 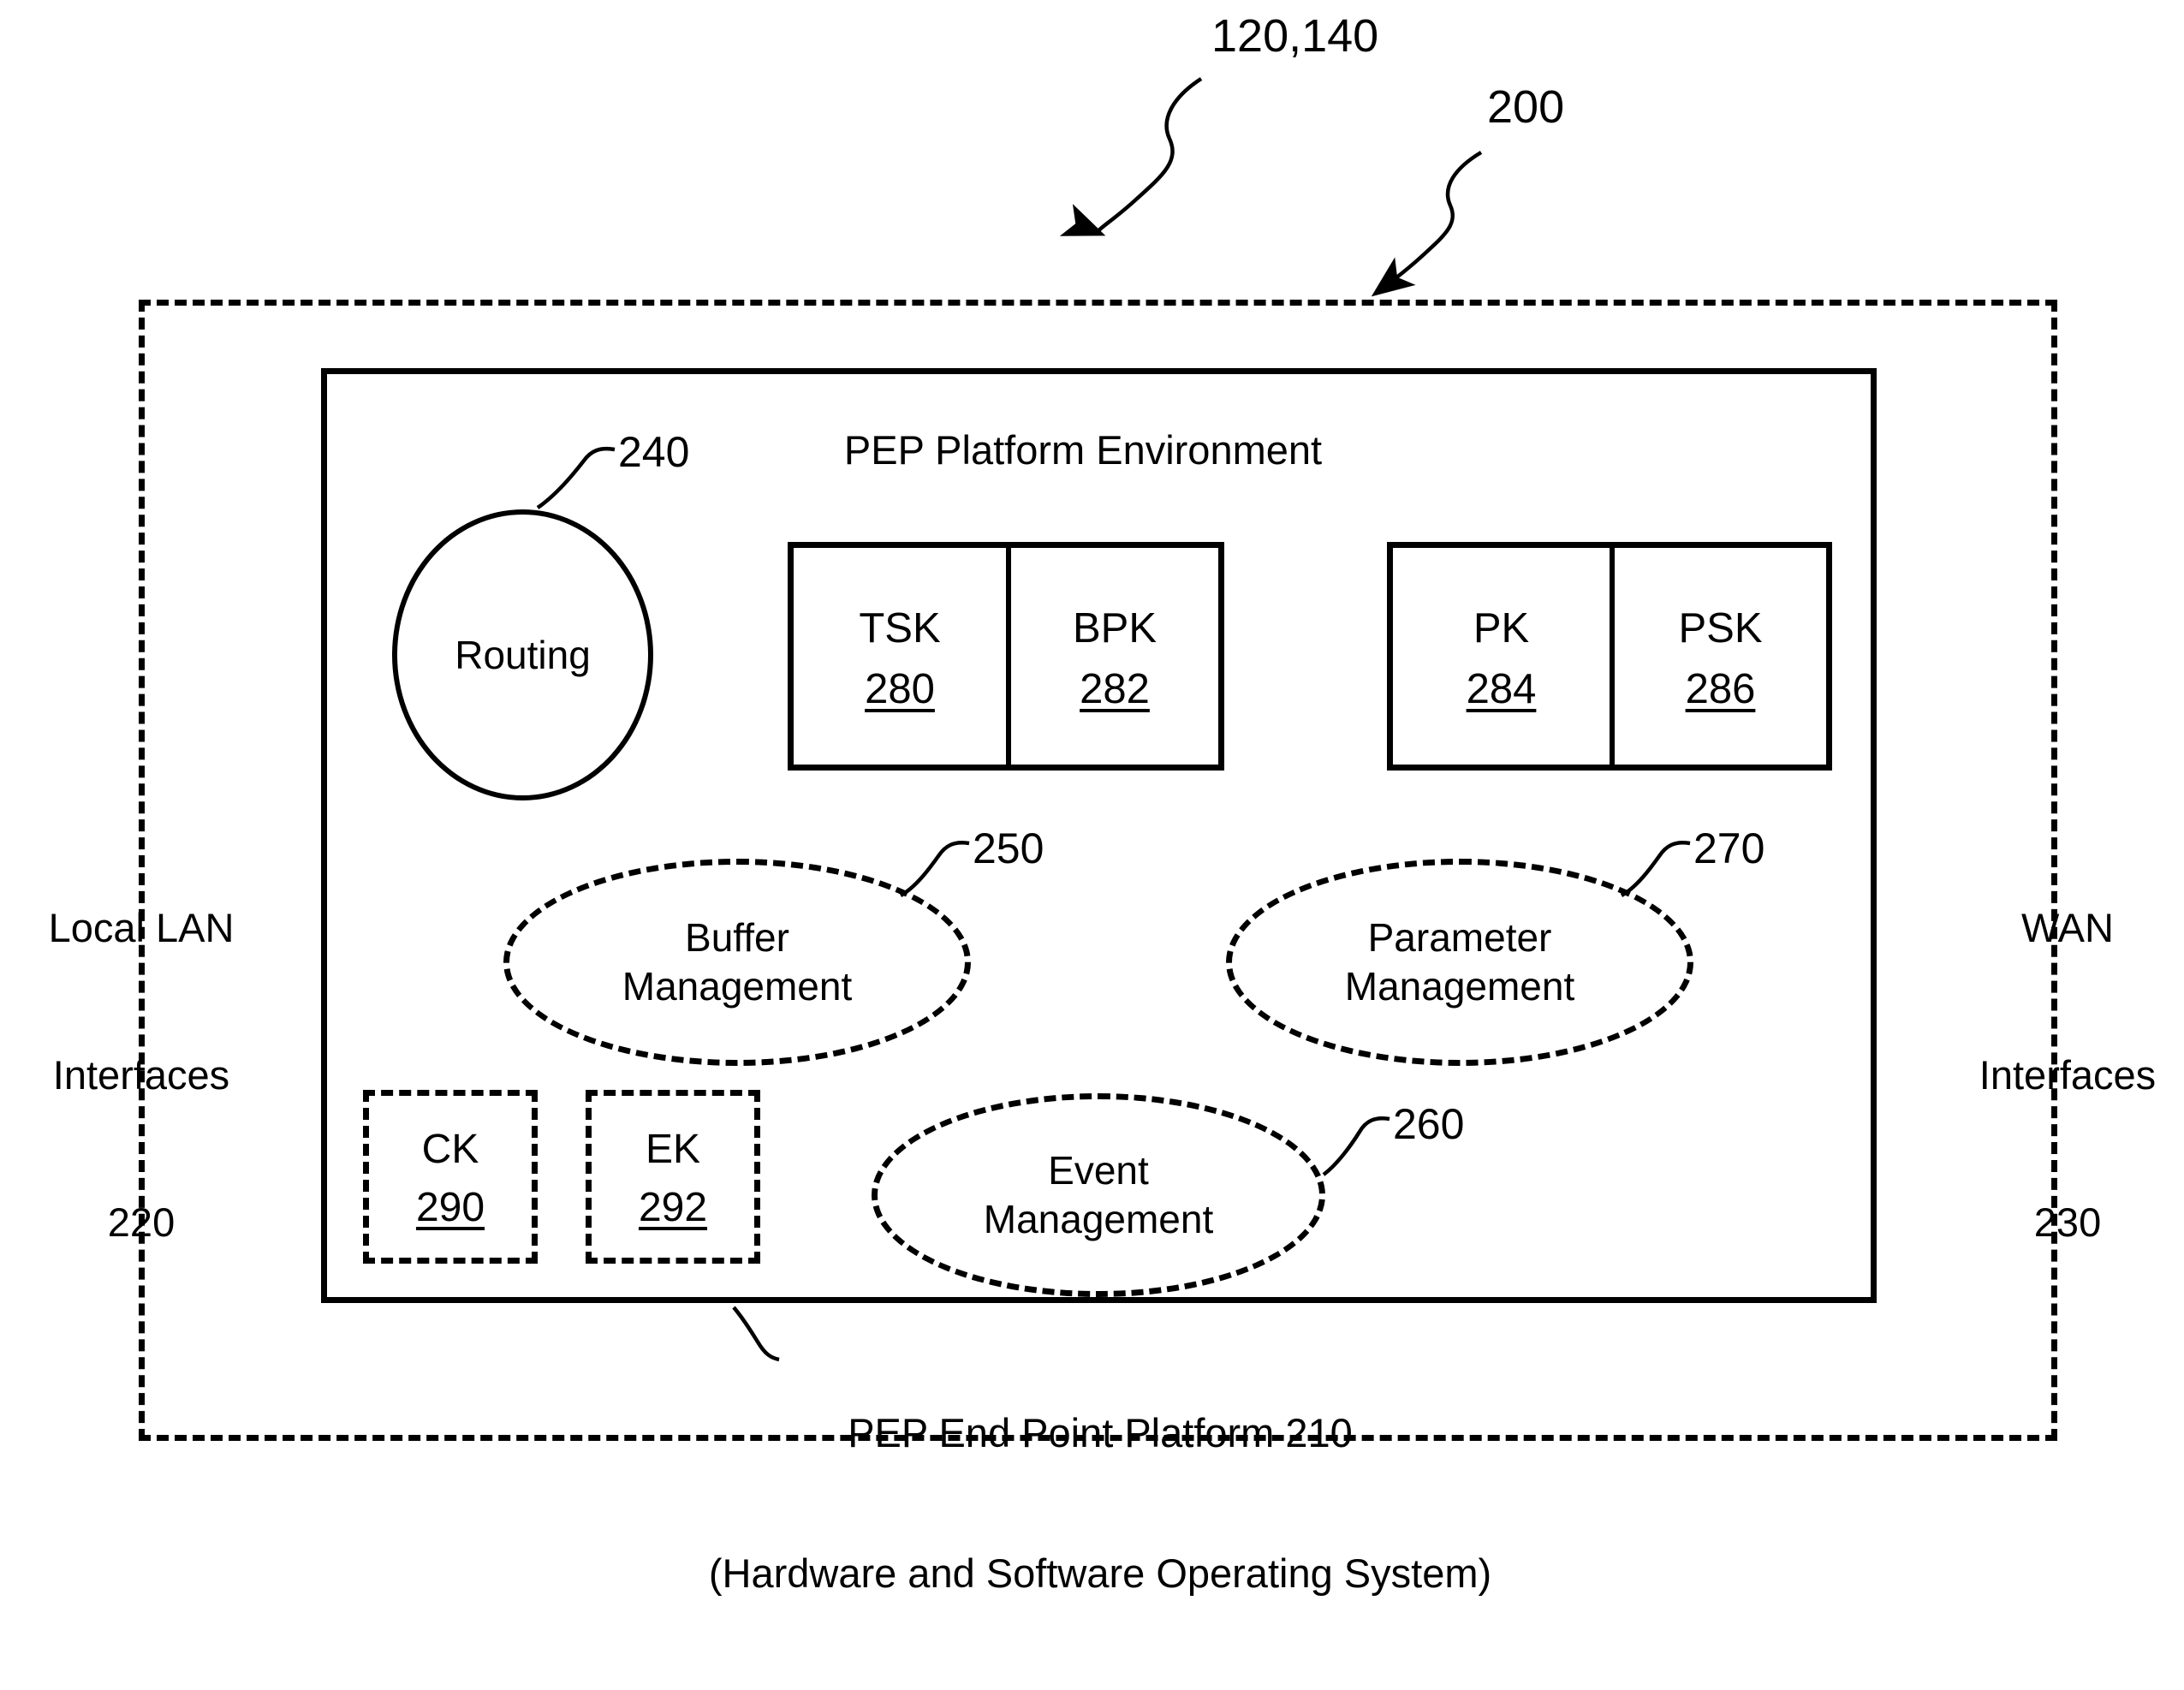 I want to click on key-box-ek-number: 292, so click(x=673, y=1207).